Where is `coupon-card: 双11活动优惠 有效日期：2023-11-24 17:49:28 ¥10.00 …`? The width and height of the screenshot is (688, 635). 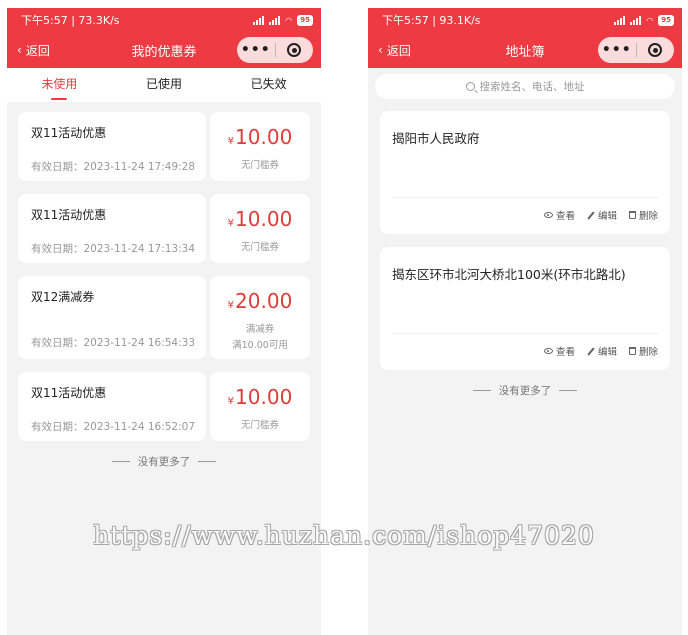 coupon-card: 双11活动优惠 有效日期：2023-11-24 17:49:28 ¥10.00 … is located at coordinates (164, 146).